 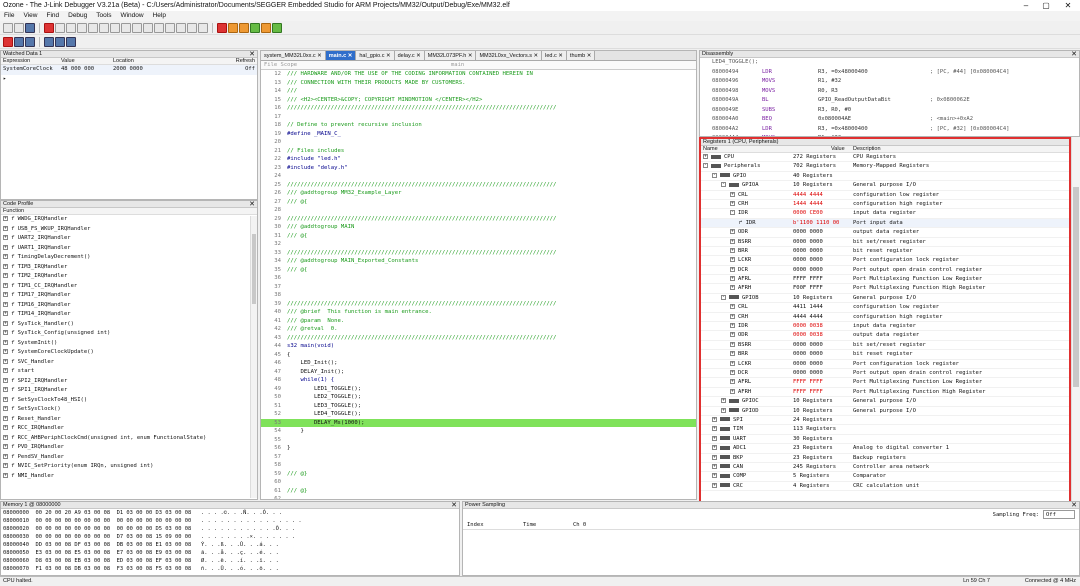 I want to click on code-line: 45 {, so click(x=478, y=355).